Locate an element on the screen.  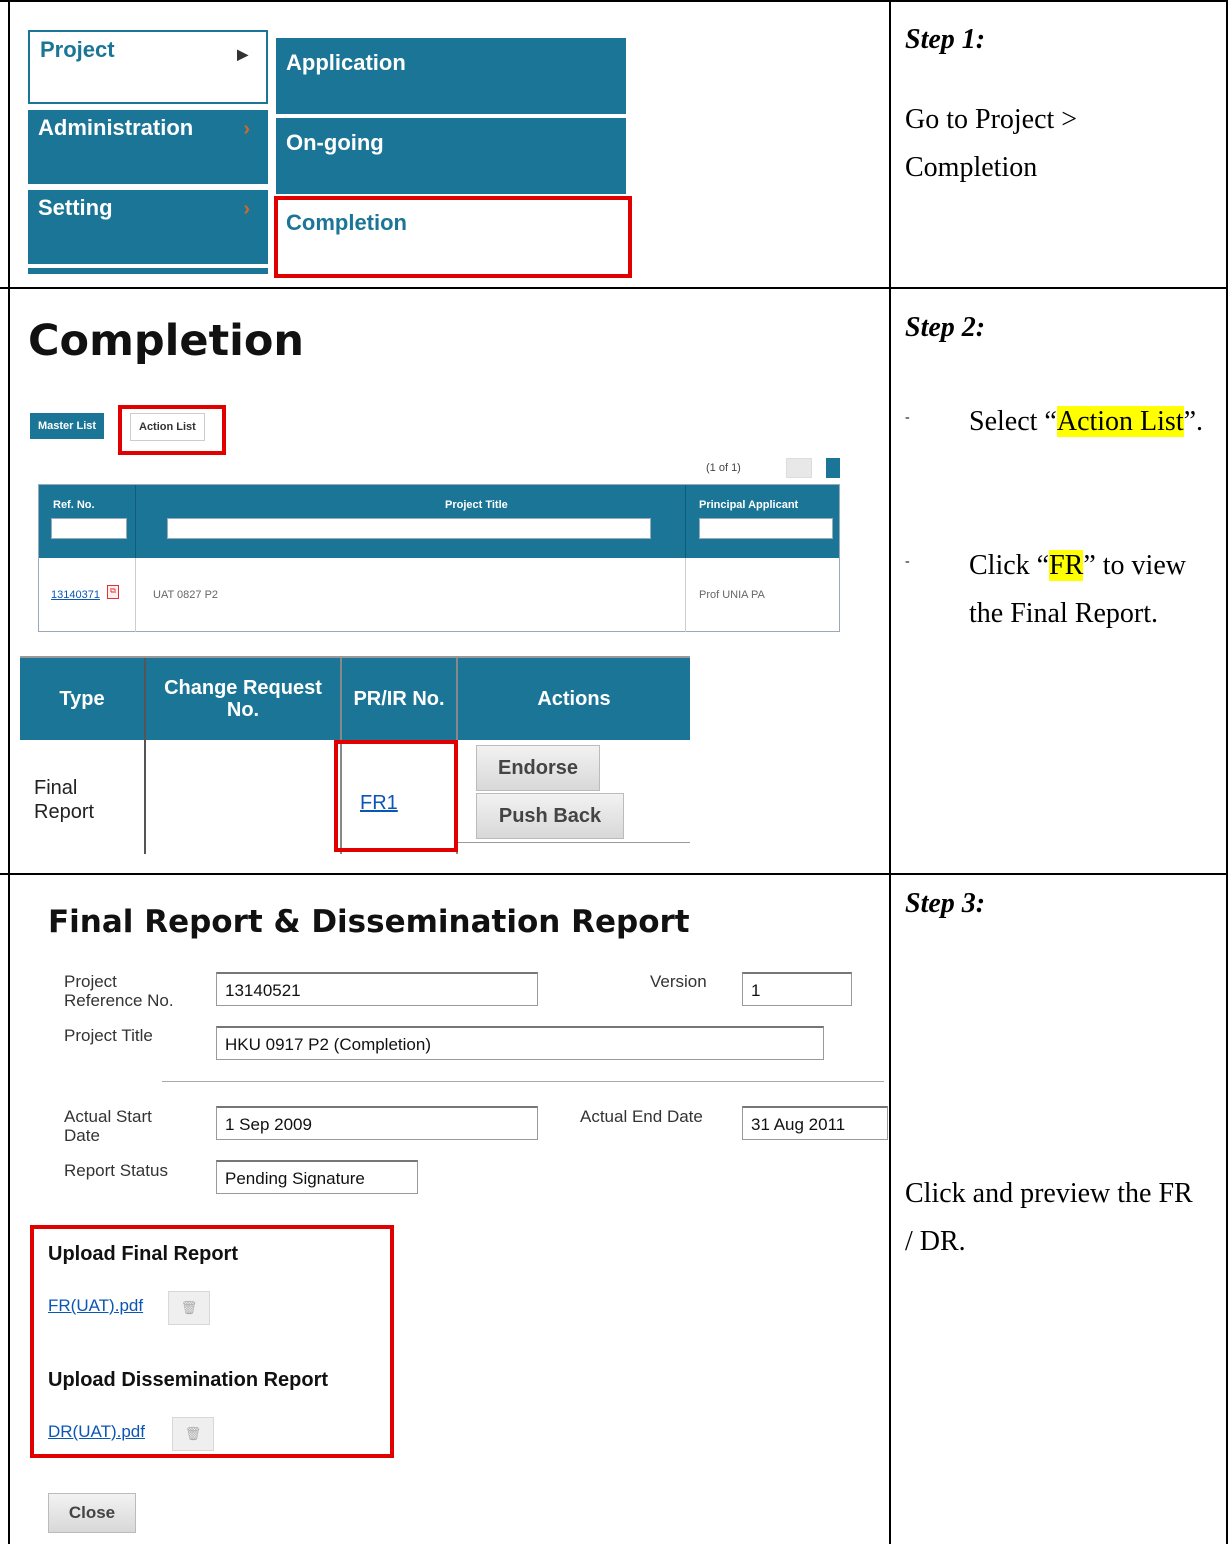
submenu-item-on-going: On-going is located at coordinates (451, 156).